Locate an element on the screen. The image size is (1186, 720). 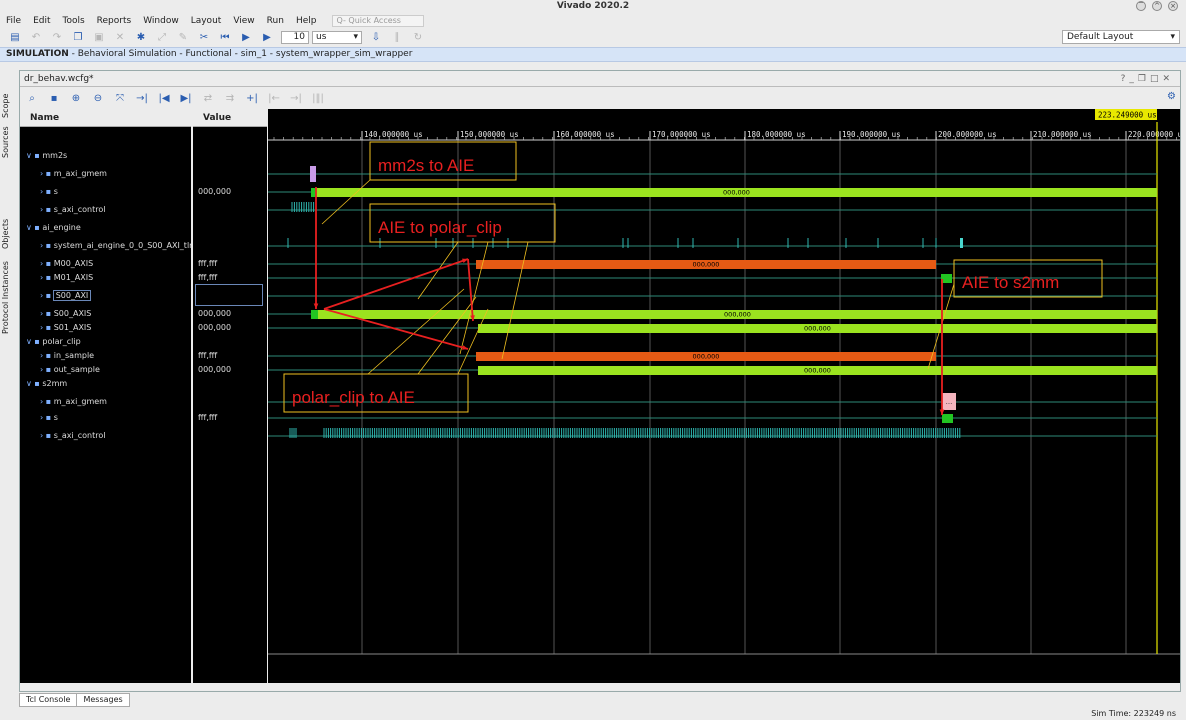
signal-row: › ▪ system_ai_engine_0_0_S00_AXI_tlm is located at coordinates (105, 246).